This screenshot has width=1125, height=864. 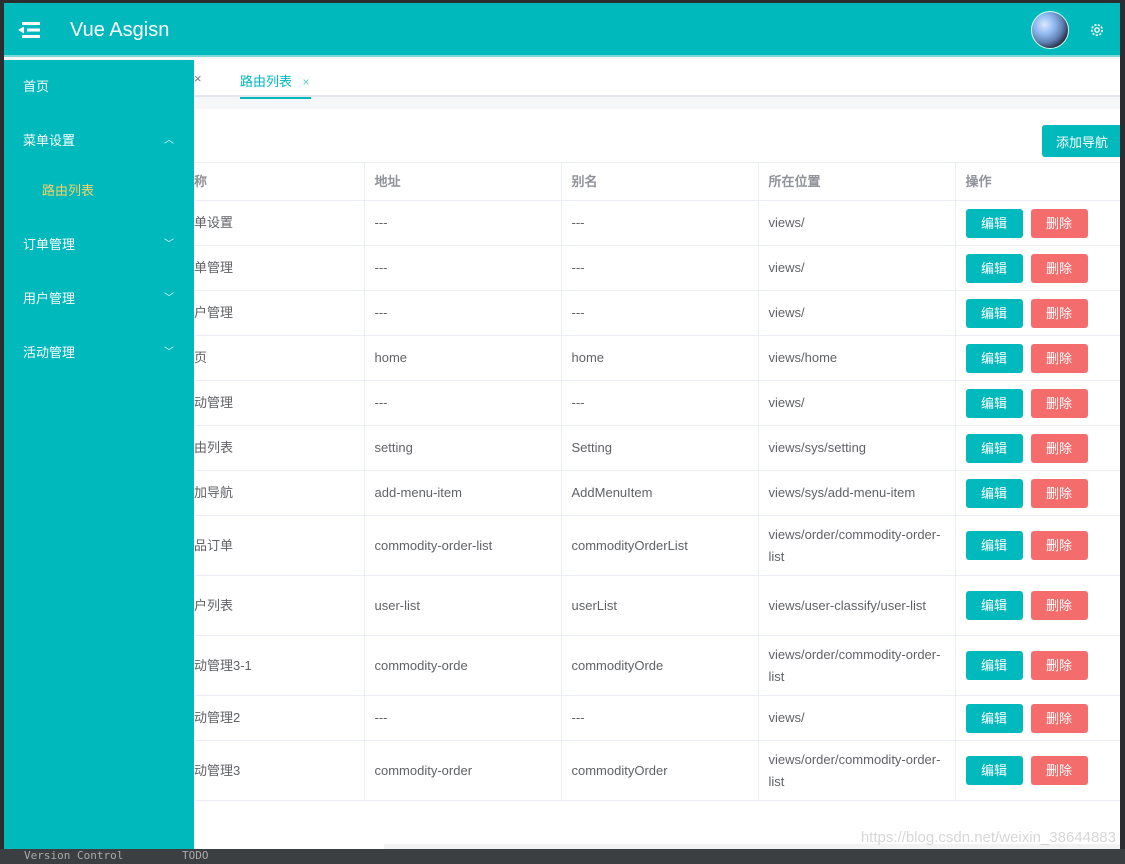 What do you see at coordinates (279, 545) in the screenshot?
I see `cell-name: 品订单` at bounding box center [279, 545].